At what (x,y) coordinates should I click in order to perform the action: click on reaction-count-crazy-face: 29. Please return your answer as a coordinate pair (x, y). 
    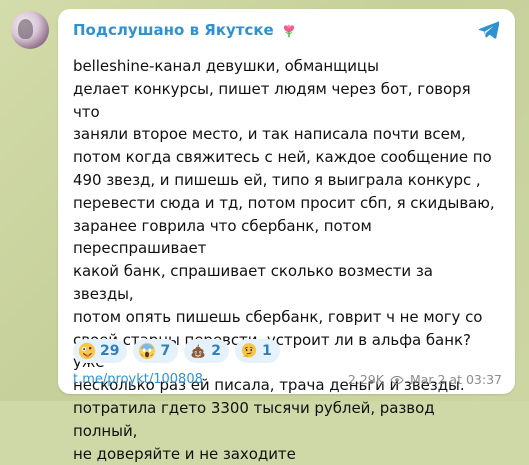
    Looking at the image, I should click on (110, 351).